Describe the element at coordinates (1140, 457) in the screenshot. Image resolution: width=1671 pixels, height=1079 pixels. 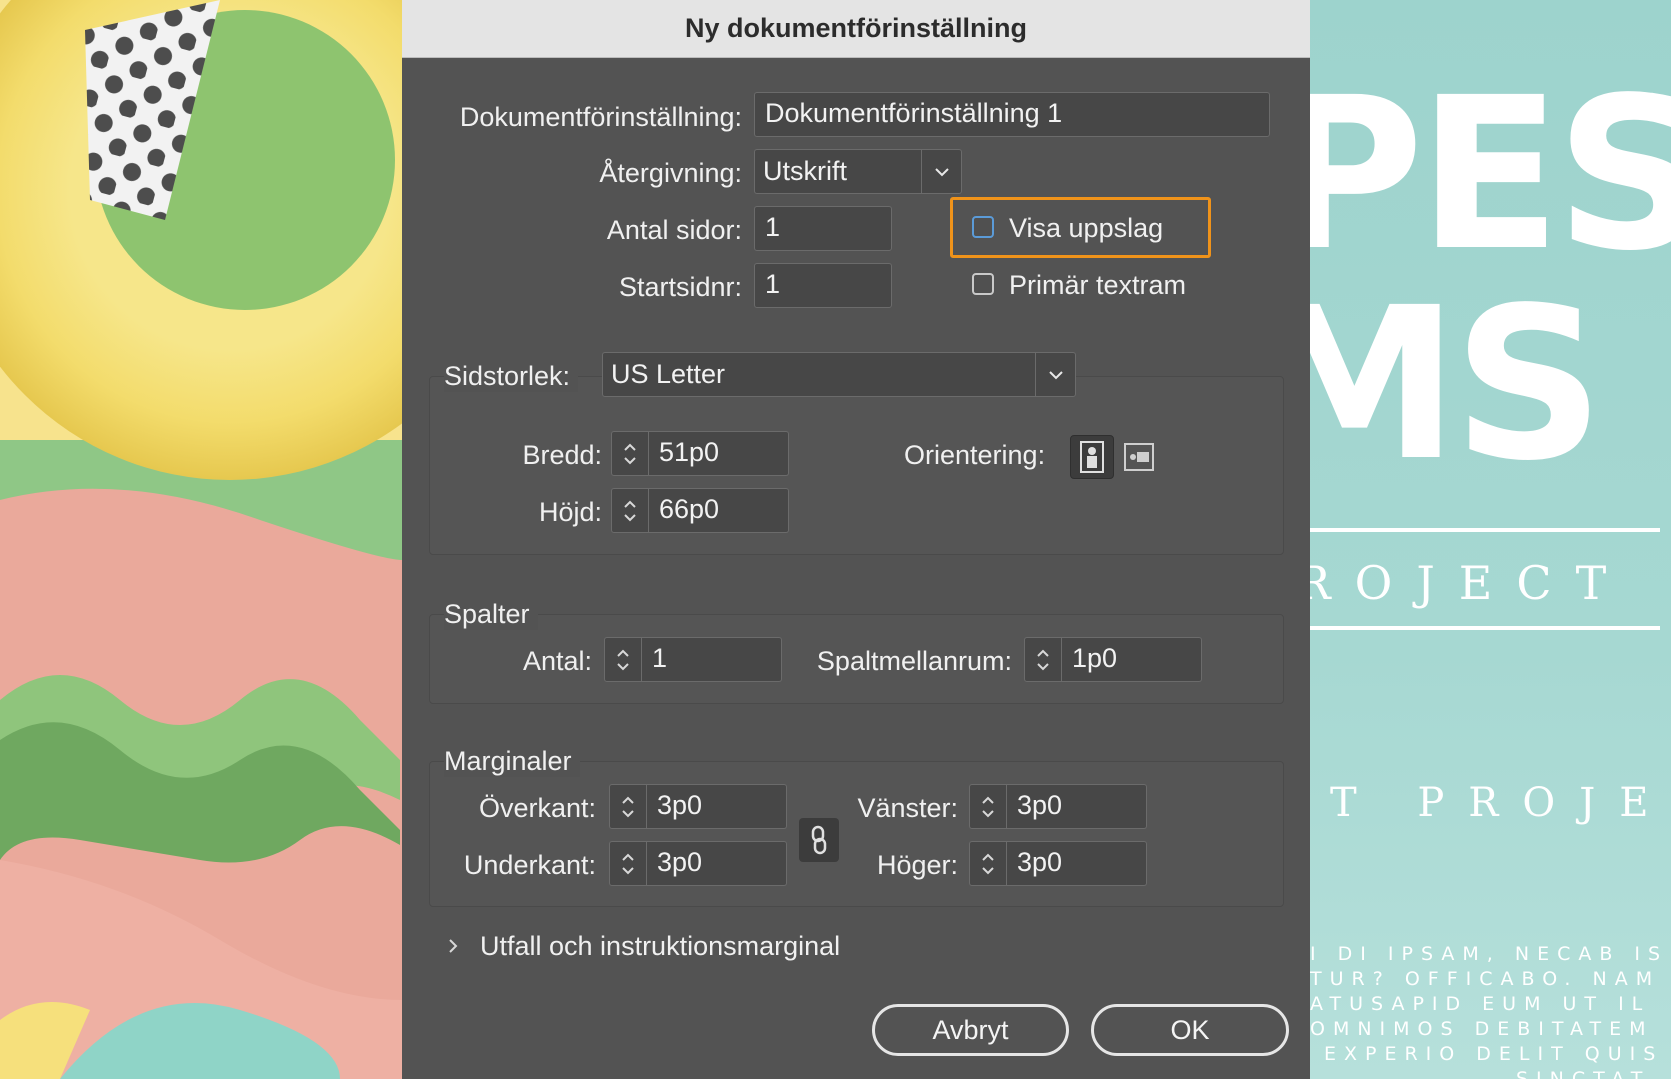
I see `landscape-orientation-icon` at that location.